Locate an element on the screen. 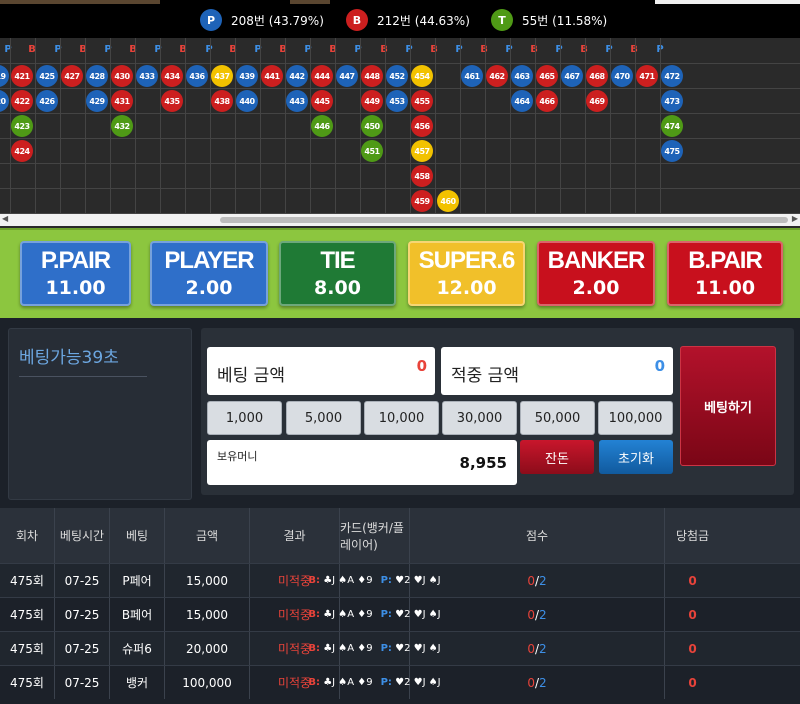  payout-cell: 0 is located at coordinates (692, 648).